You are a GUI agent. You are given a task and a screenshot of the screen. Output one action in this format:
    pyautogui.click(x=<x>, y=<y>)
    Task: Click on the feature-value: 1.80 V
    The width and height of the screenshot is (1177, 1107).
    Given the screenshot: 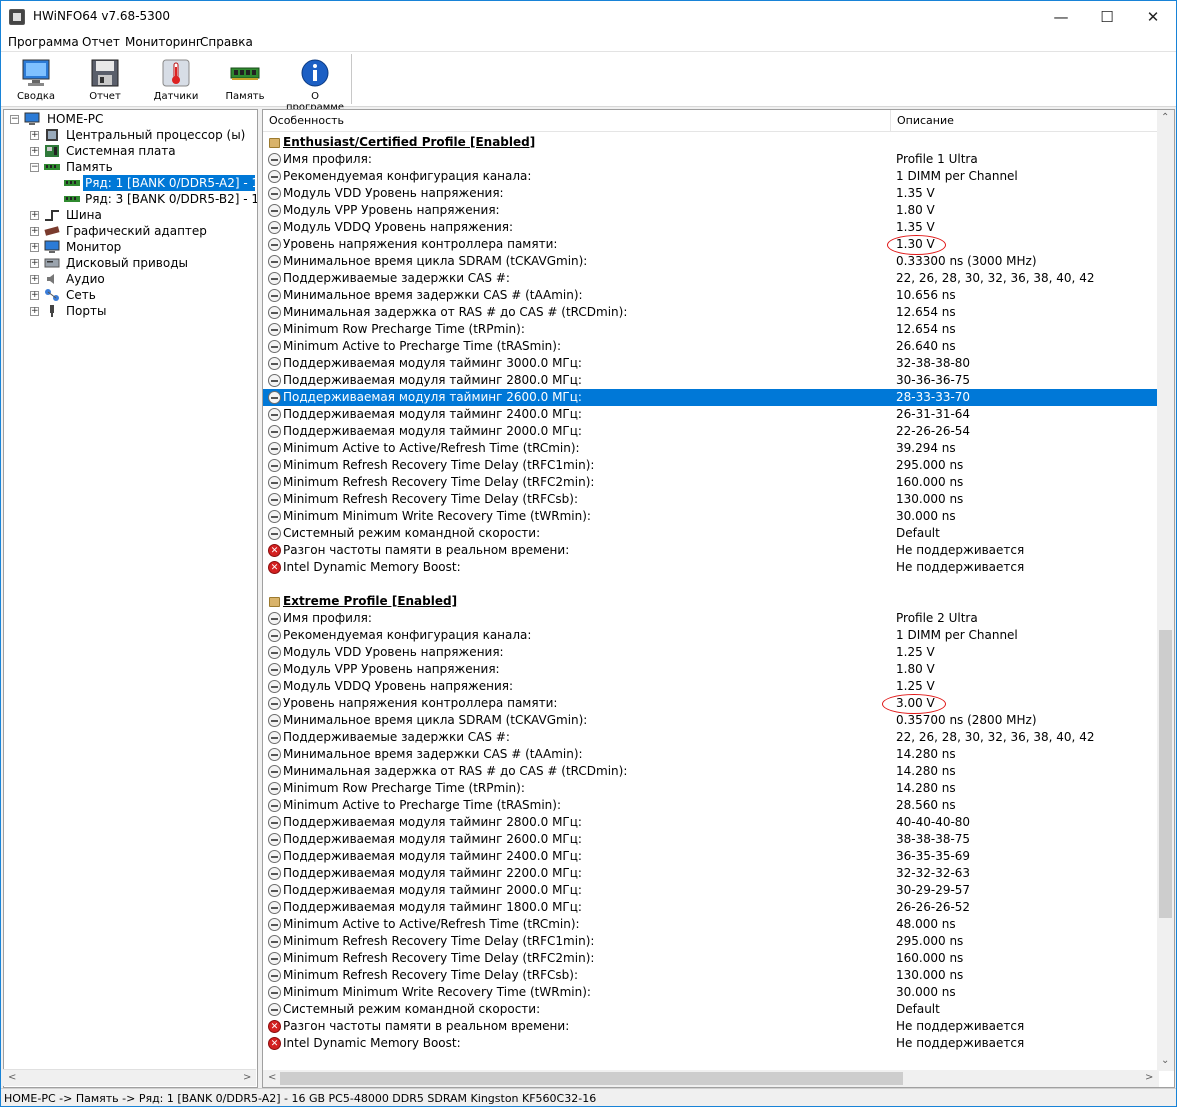 What is the action you would take?
    pyautogui.click(x=915, y=210)
    